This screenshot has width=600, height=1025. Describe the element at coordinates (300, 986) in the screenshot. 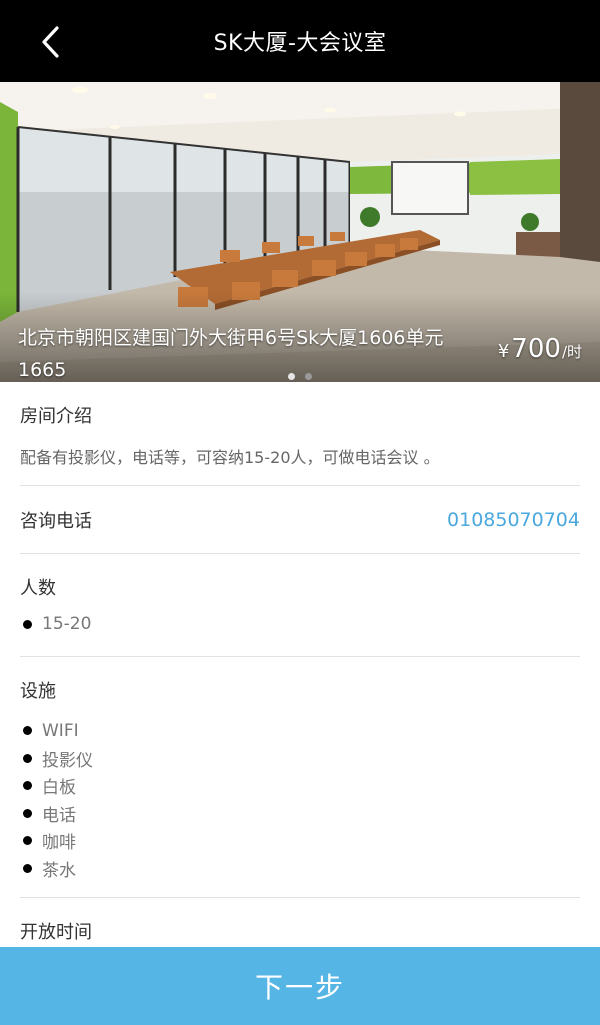

I see `next-step-button: 下一步` at that location.